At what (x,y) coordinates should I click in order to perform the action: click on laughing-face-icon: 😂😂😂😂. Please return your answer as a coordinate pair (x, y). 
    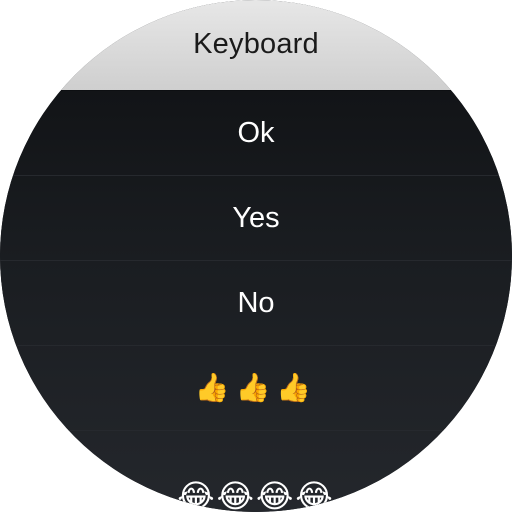
    Looking at the image, I should click on (256, 494).